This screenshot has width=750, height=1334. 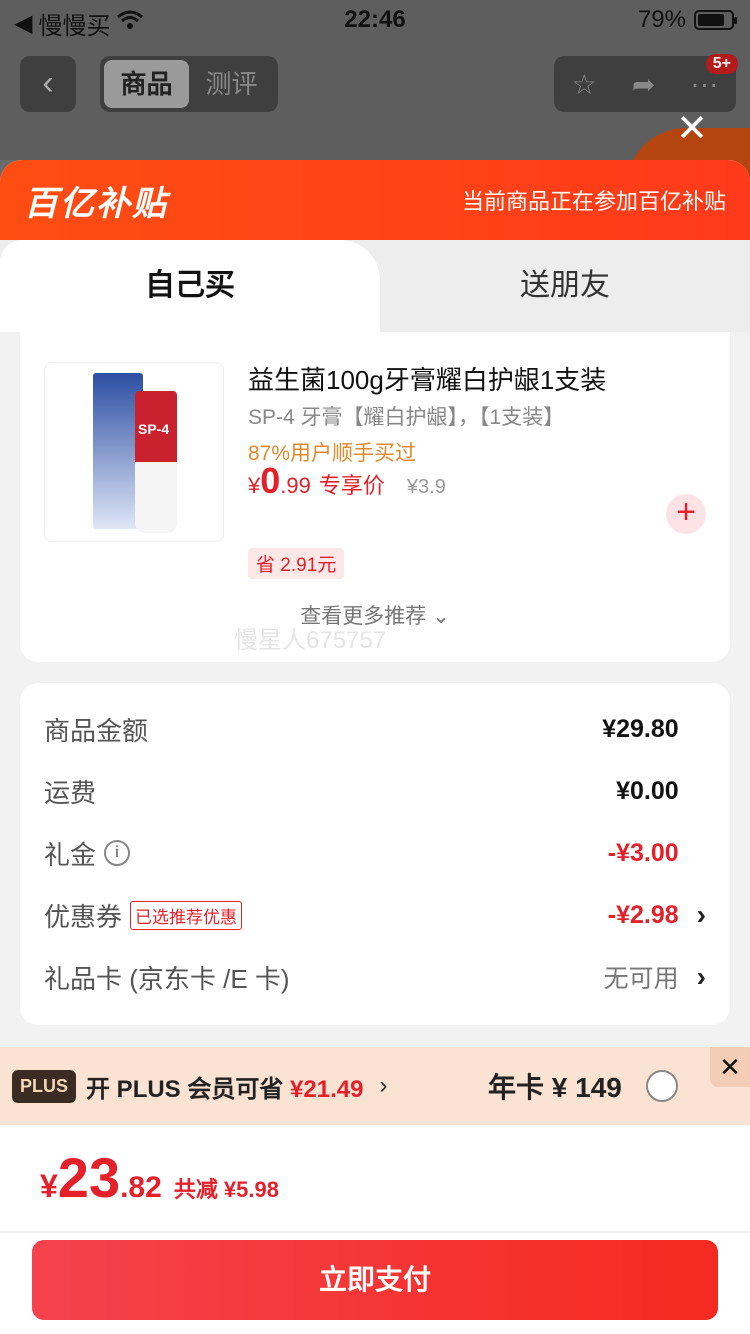 What do you see at coordinates (49, 1186) in the screenshot?
I see `total-yen: ¥` at bounding box center [49, 1186].